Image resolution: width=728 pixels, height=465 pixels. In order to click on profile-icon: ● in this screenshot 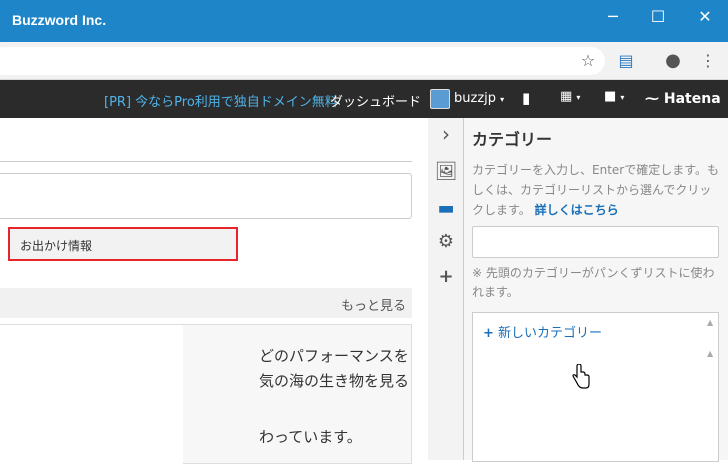, I will do `click(673, 61)`.